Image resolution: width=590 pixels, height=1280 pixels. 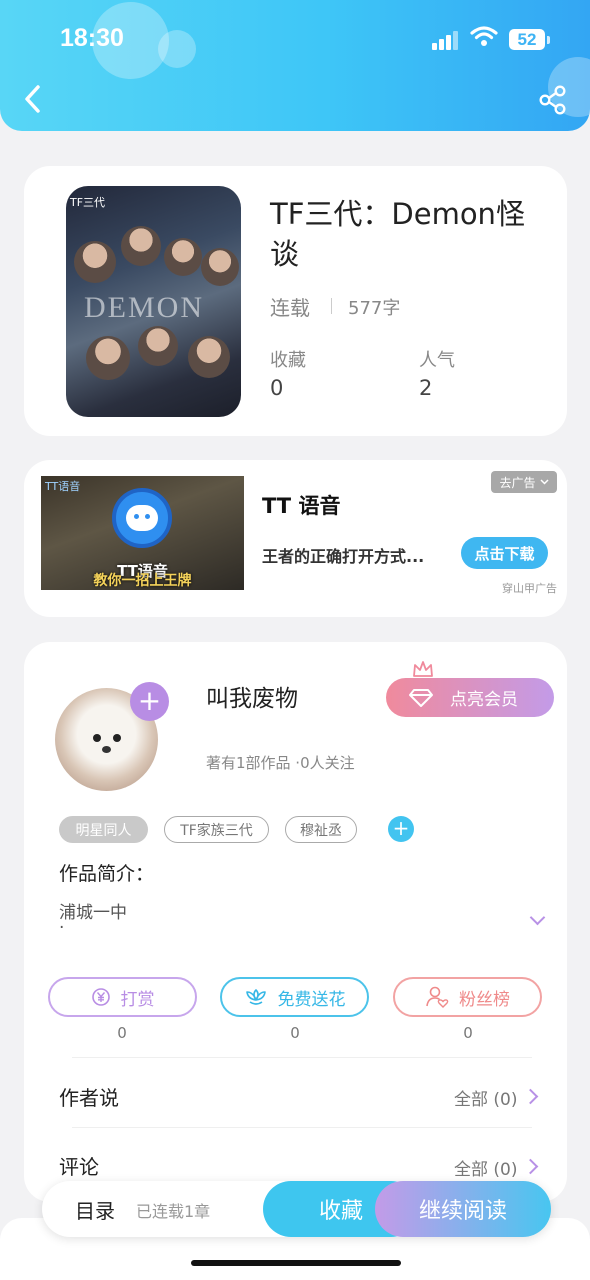 I want to click on send-flower-label: 免费送花, so click(x=311, y=999).